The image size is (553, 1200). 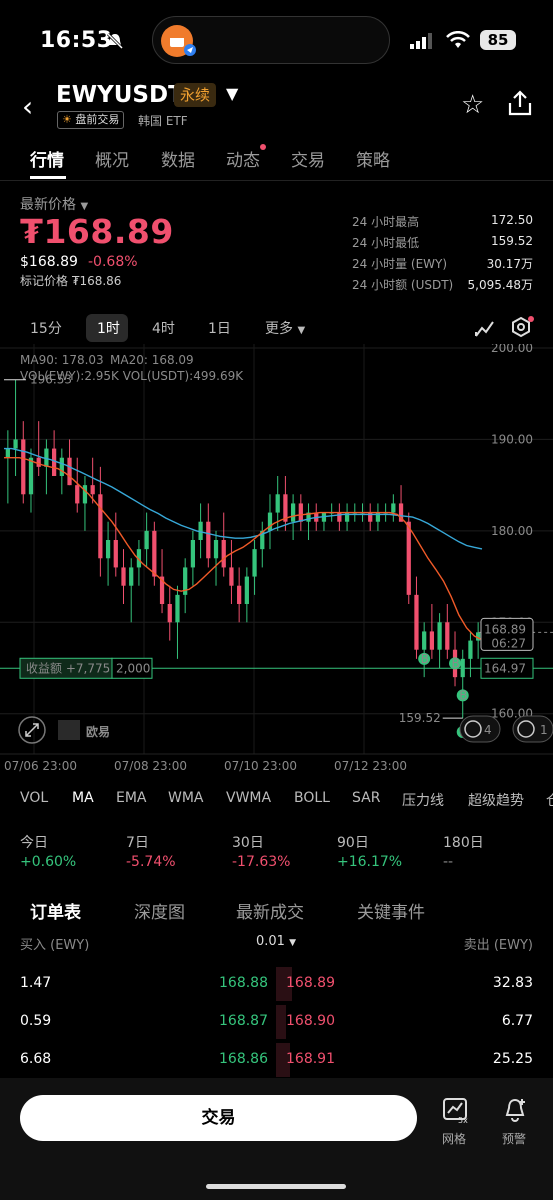 I want to click on perf-value: -17.63%, so click(x=261, y=862).